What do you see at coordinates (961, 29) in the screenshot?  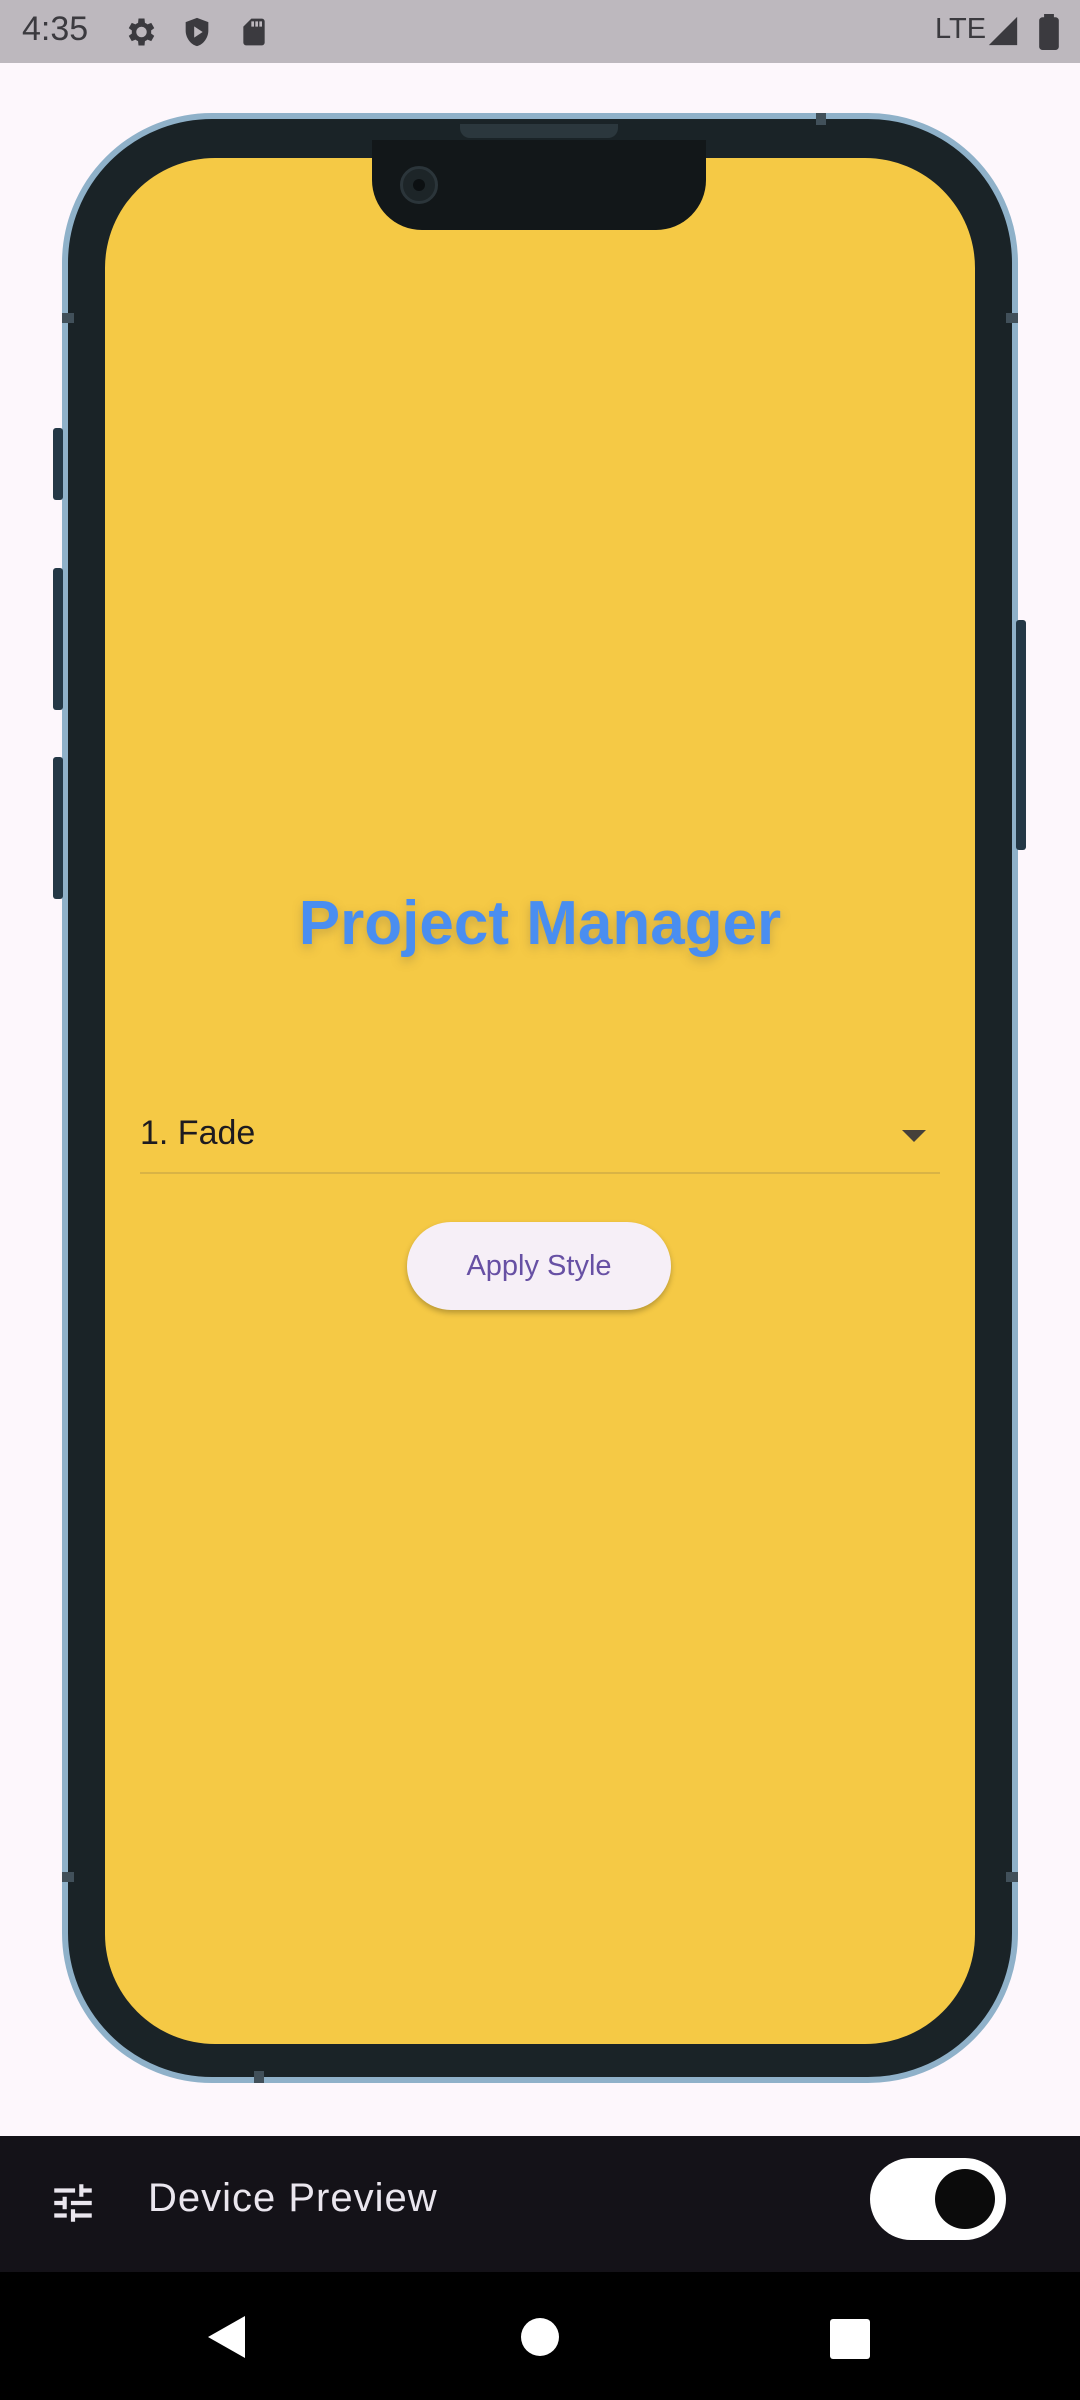 I see `network-type: LTE` at bounding box center [961, 29].